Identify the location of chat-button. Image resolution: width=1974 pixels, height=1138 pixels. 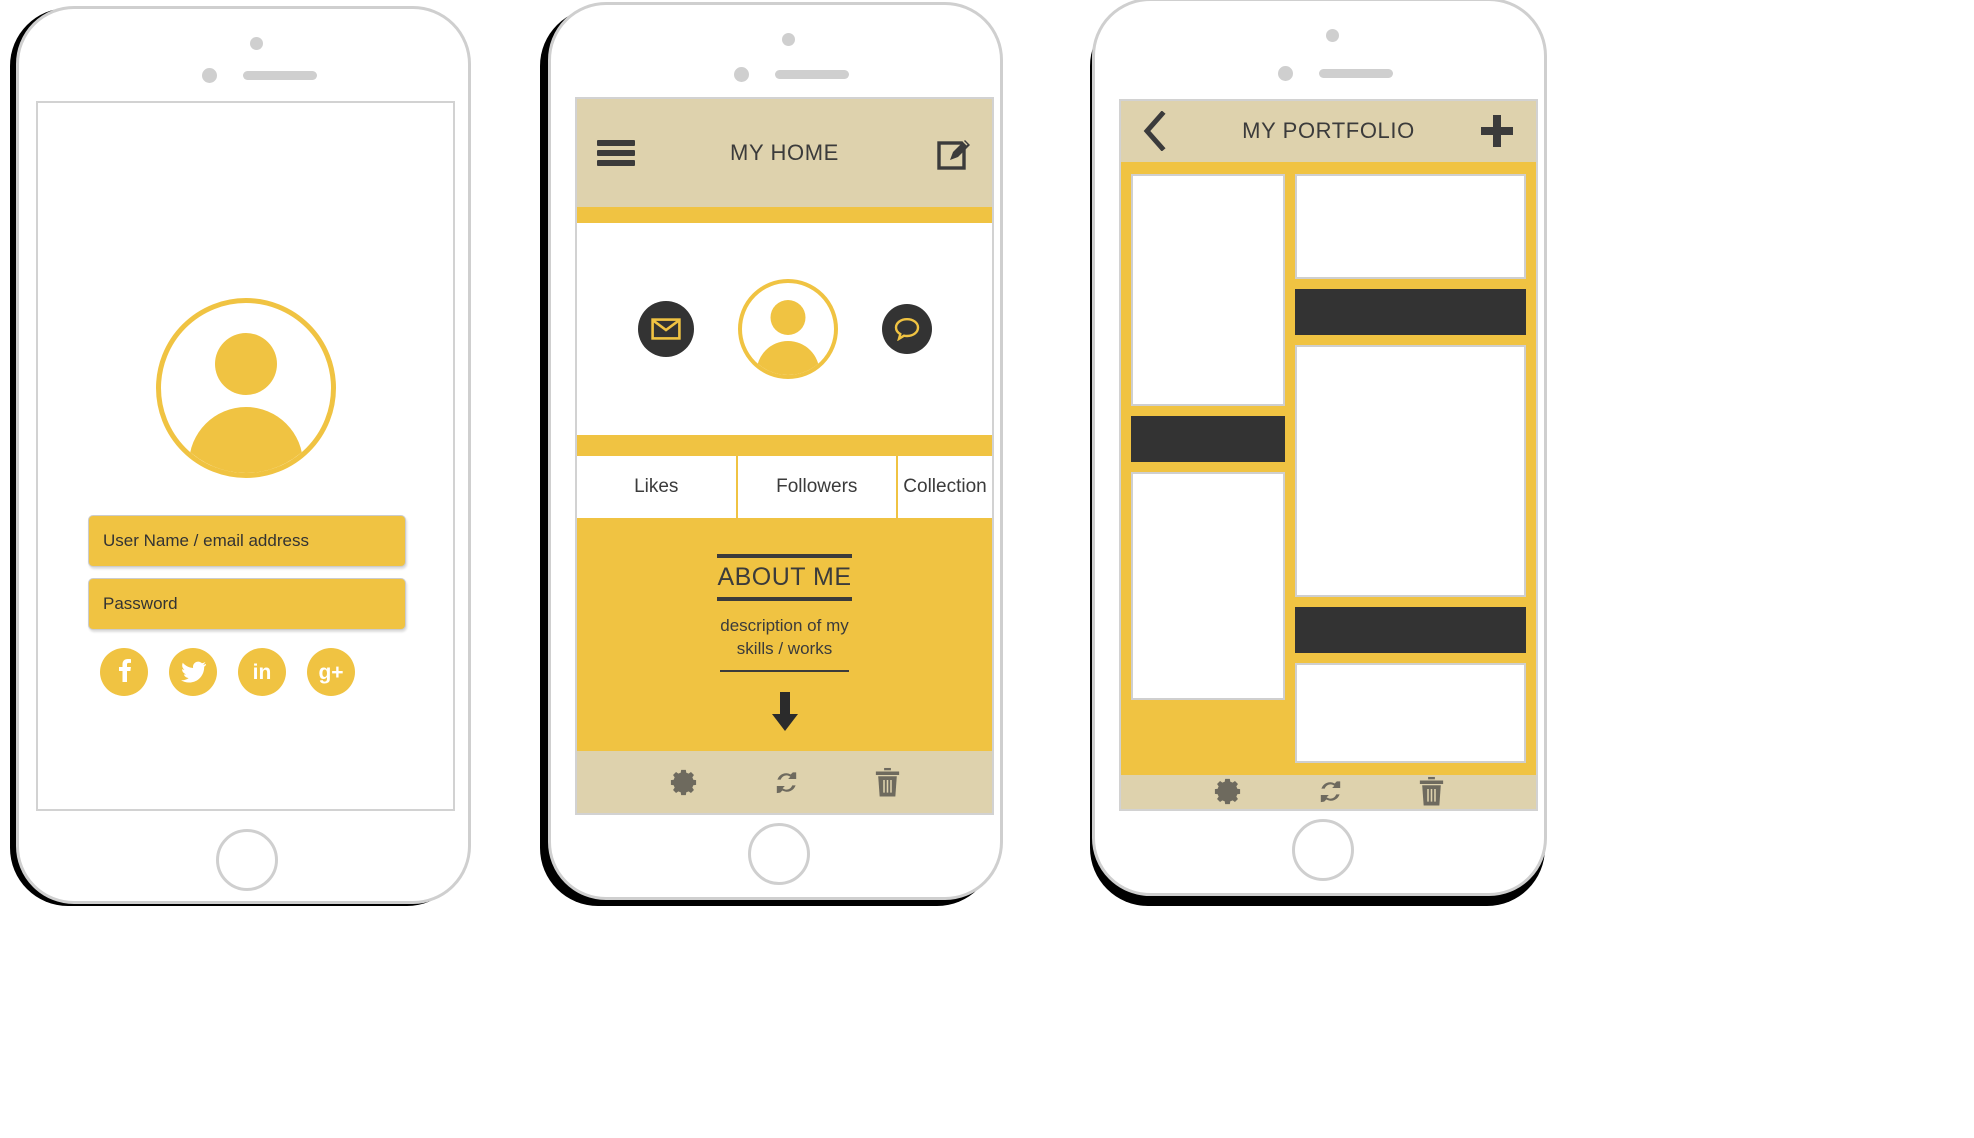
(906, 329).